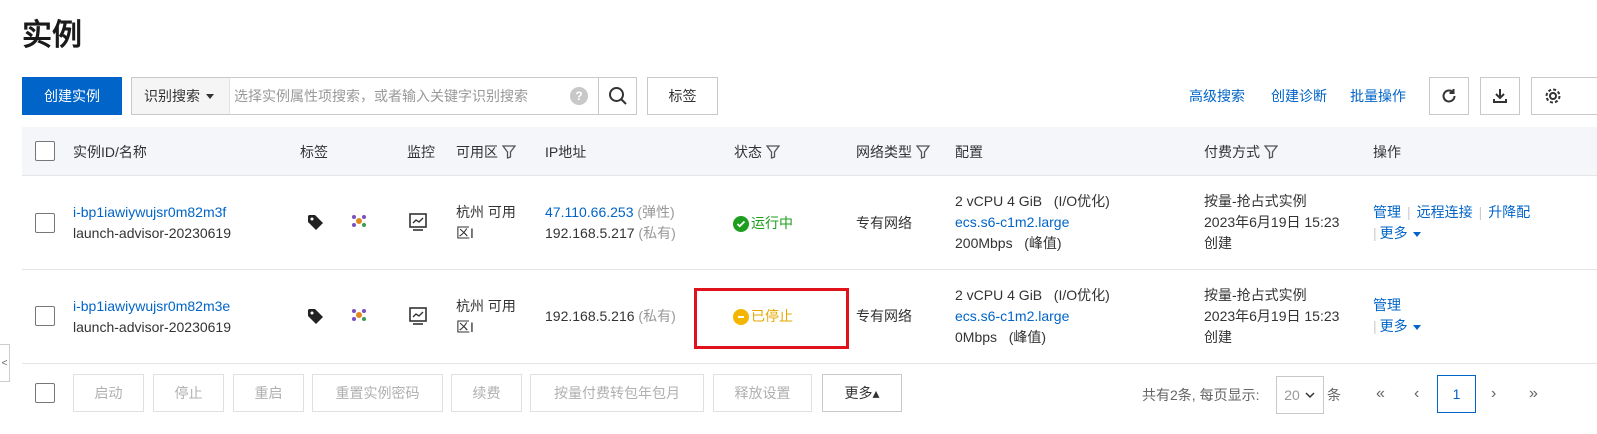 The height and width of the screenshot is (434, 1597). Describe the element at coordinates (1380, 394) in the screenshot. I see `first-page-button: «` at that location.